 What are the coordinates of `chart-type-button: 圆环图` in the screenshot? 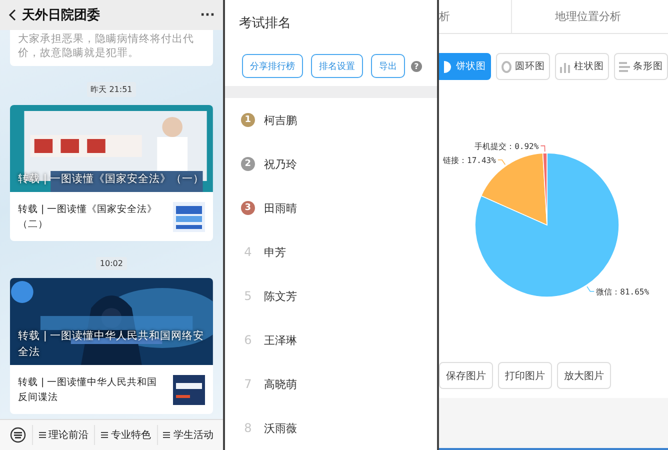 It's located at (523, 66).